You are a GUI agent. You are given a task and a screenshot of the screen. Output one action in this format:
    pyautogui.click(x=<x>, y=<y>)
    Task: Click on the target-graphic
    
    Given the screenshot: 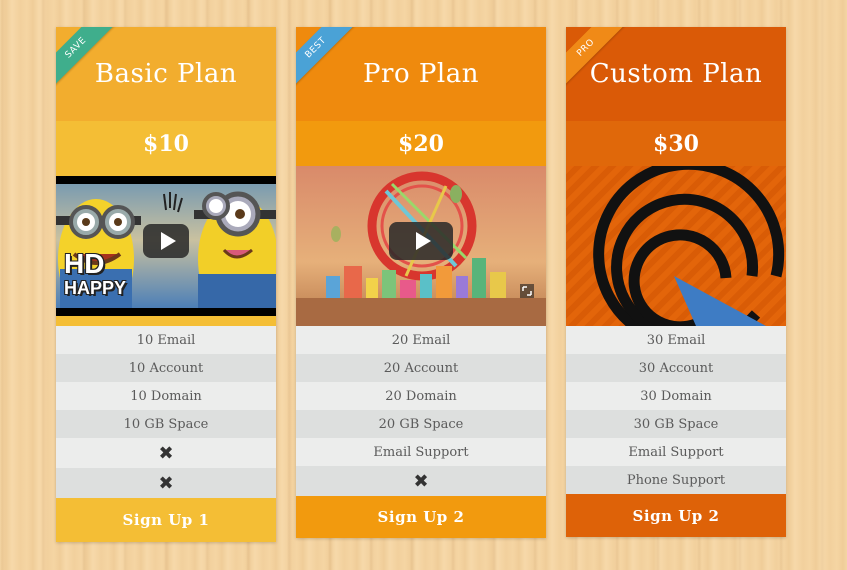 What is the action you would take?
    pyautogui.click(x=676, y=246)
    